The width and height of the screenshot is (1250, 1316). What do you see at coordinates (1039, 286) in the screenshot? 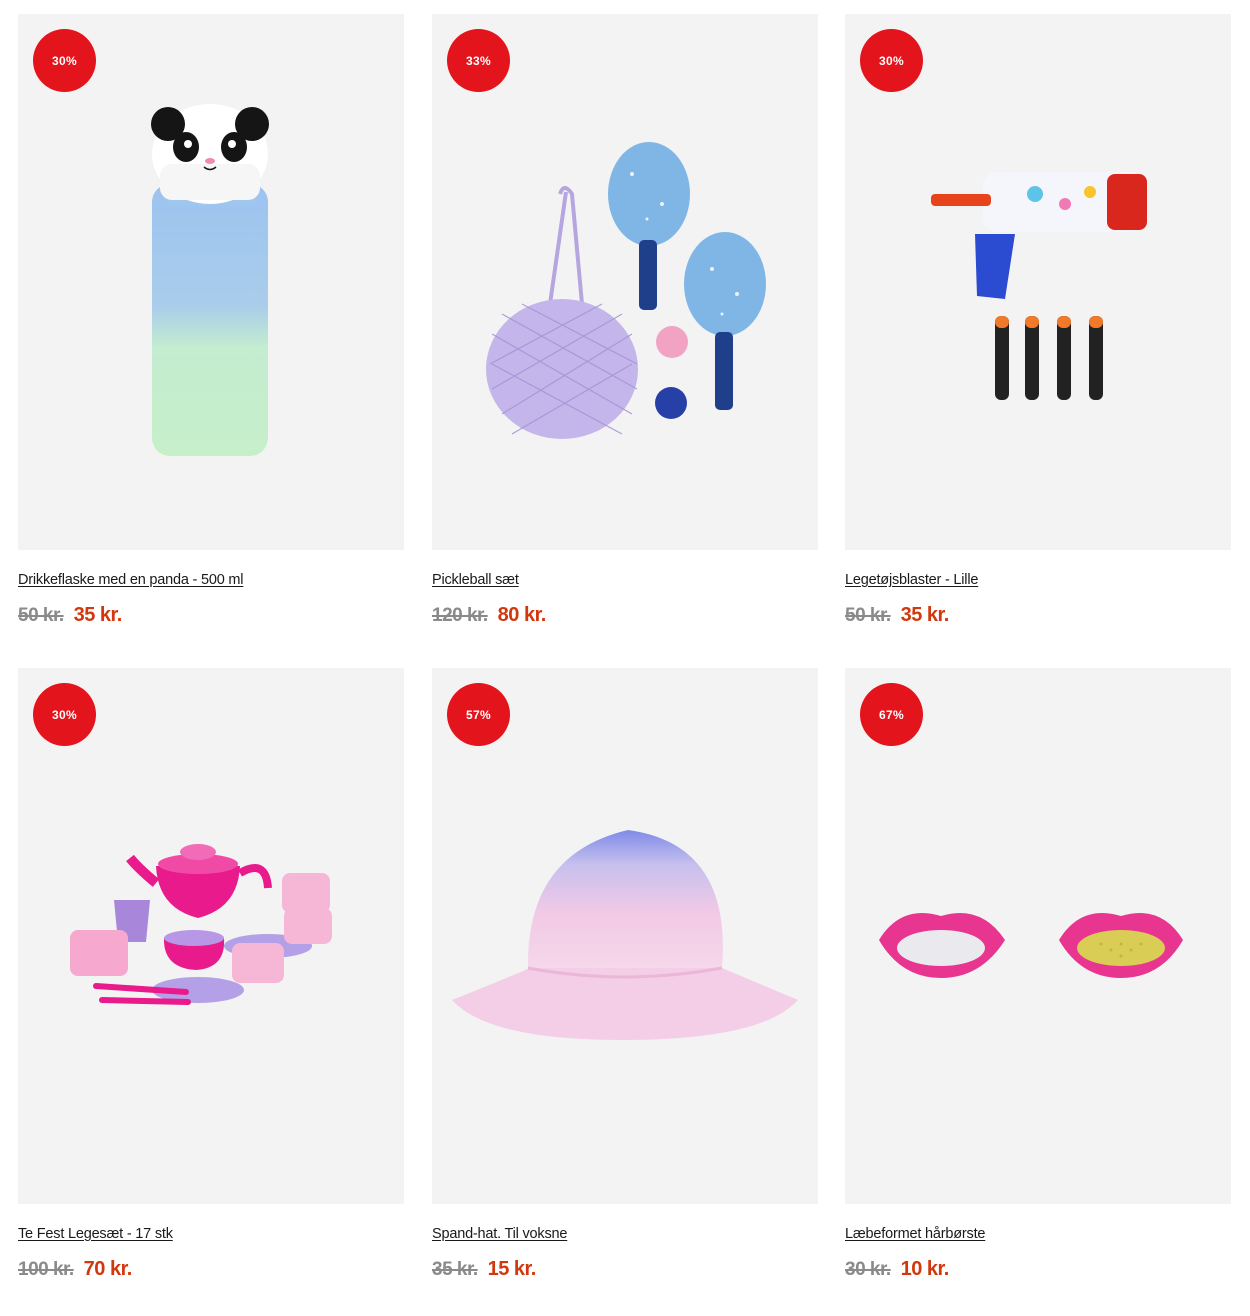
I see `toy-blaster-image` at bounding box center [1039, 286].